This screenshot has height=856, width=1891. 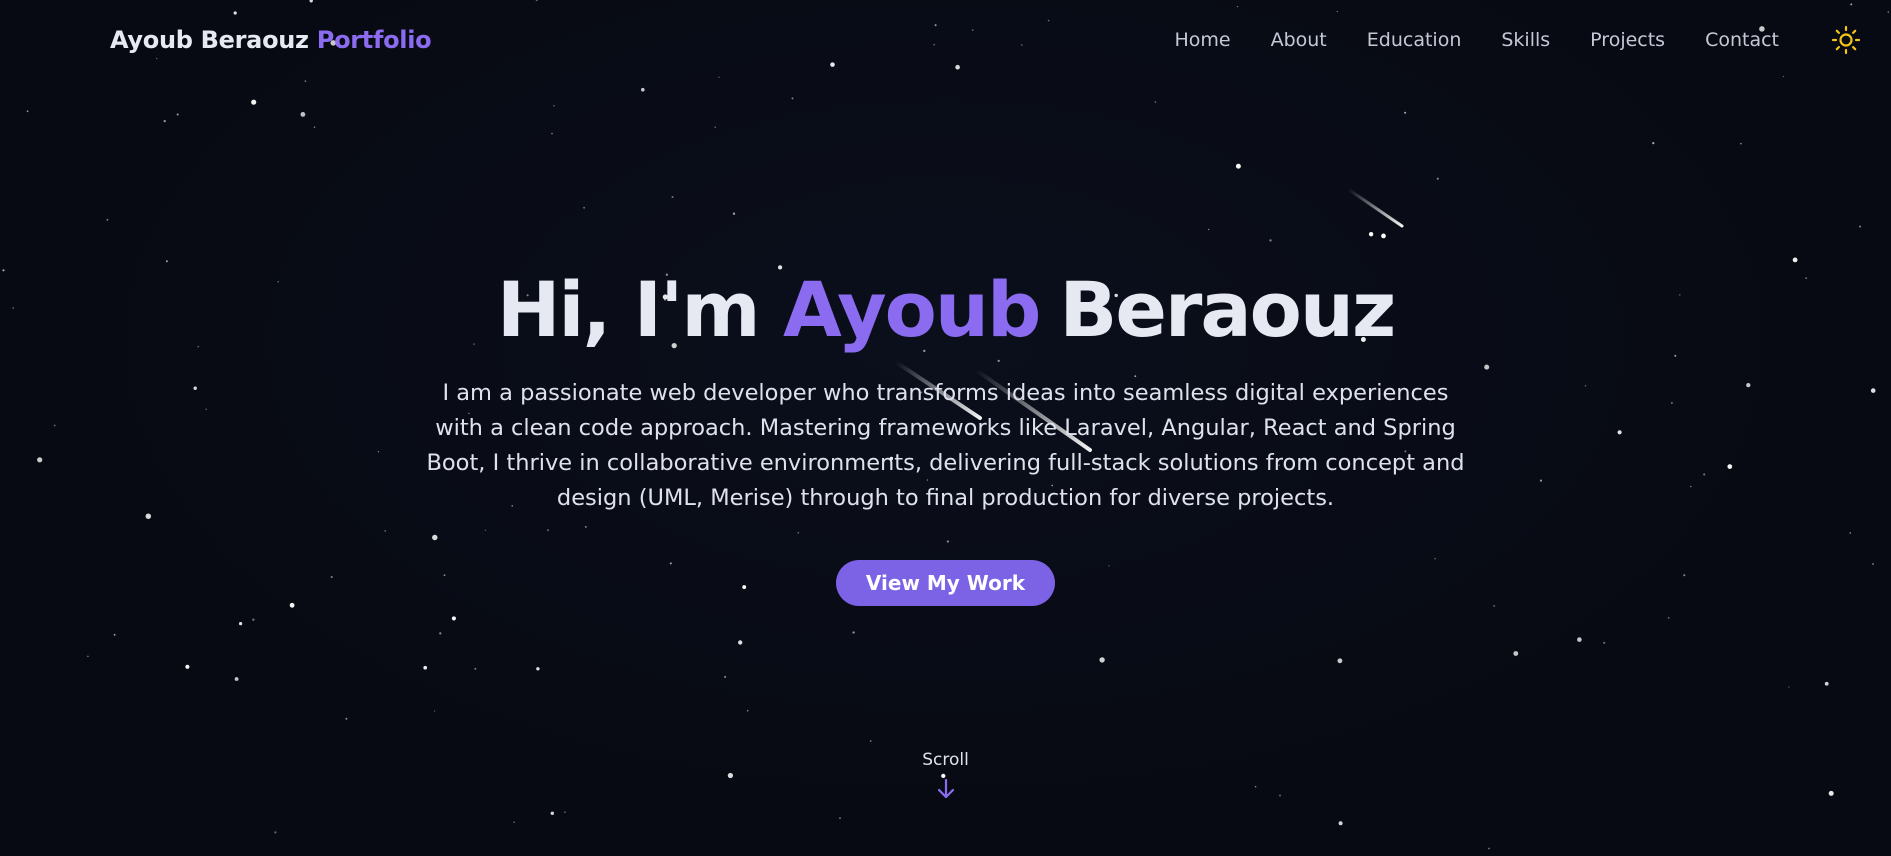 What do you see at coordinates (1627, 40) in the screenshot?
I see `nav-link-projects: Projects` at bounding box center [1627, 40].